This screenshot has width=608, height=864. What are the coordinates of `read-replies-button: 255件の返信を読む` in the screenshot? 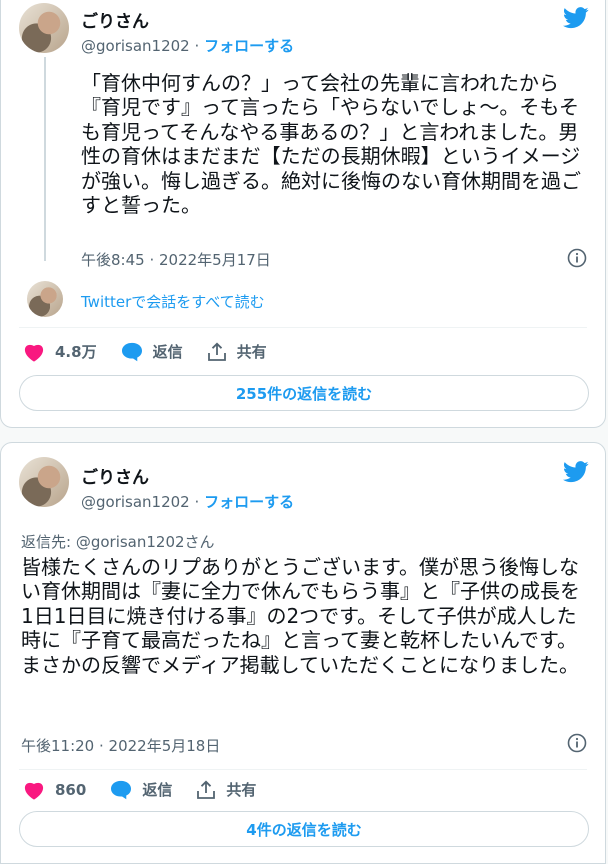 It's located at (304, 393).